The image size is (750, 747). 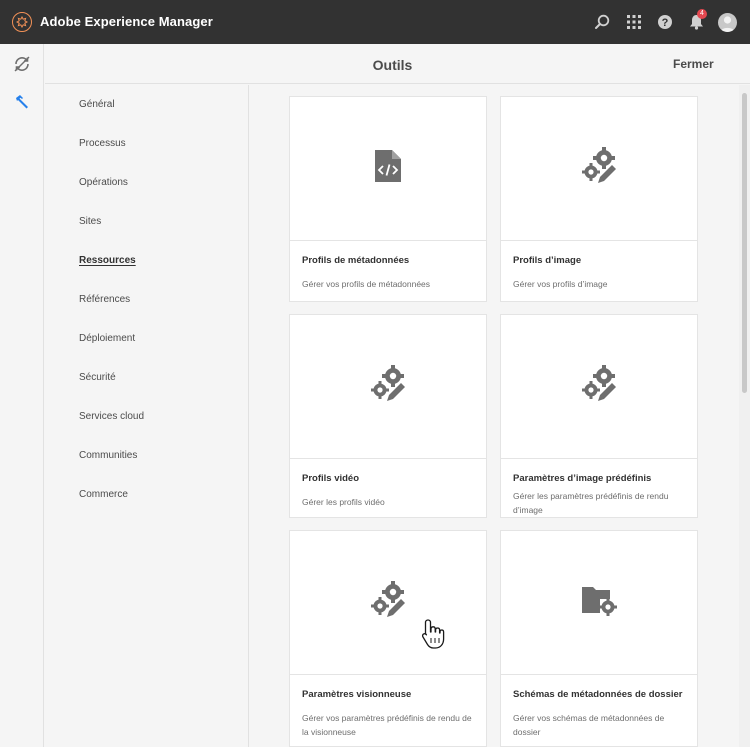 I want to click on notifications-bell-icon: 4, so click(x=696, y=20).